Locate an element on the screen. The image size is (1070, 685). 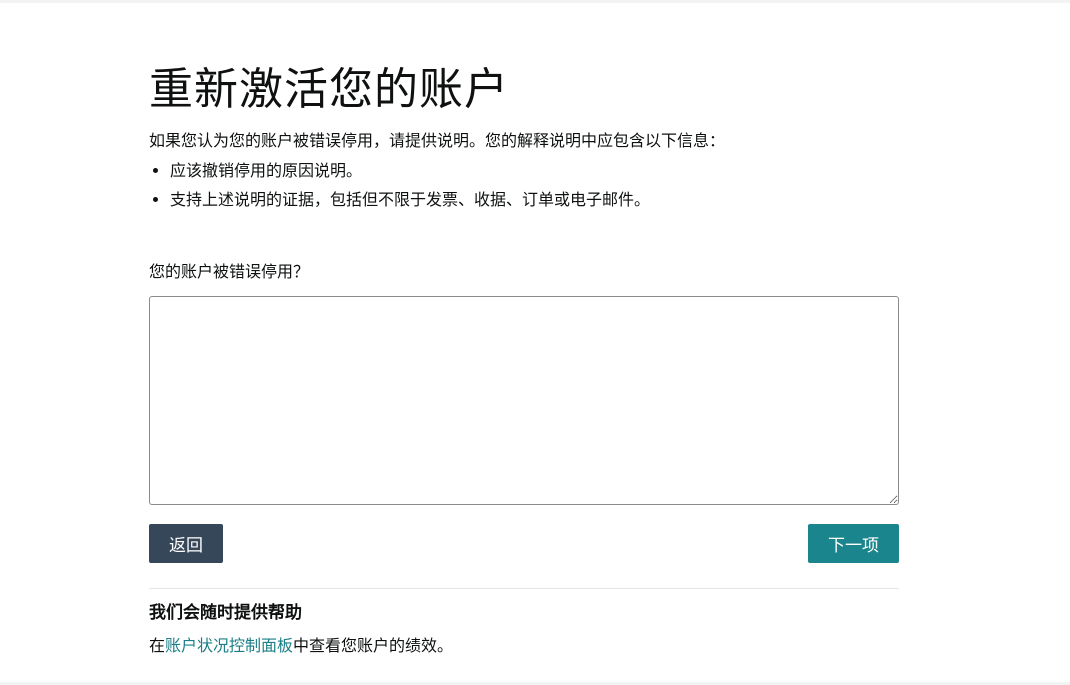
back-button: 返回 is located at coordinates (186, 543).